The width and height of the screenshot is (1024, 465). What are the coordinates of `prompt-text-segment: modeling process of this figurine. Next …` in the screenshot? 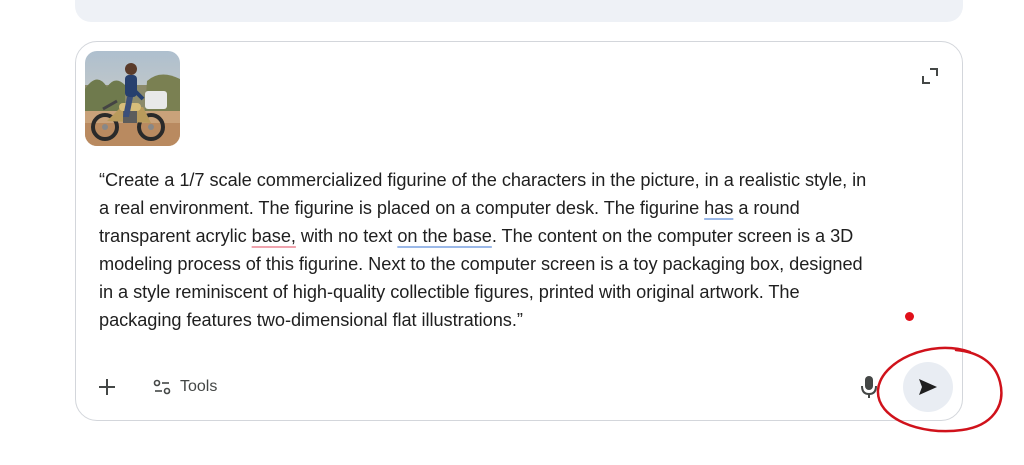 It's located at (481, 264).